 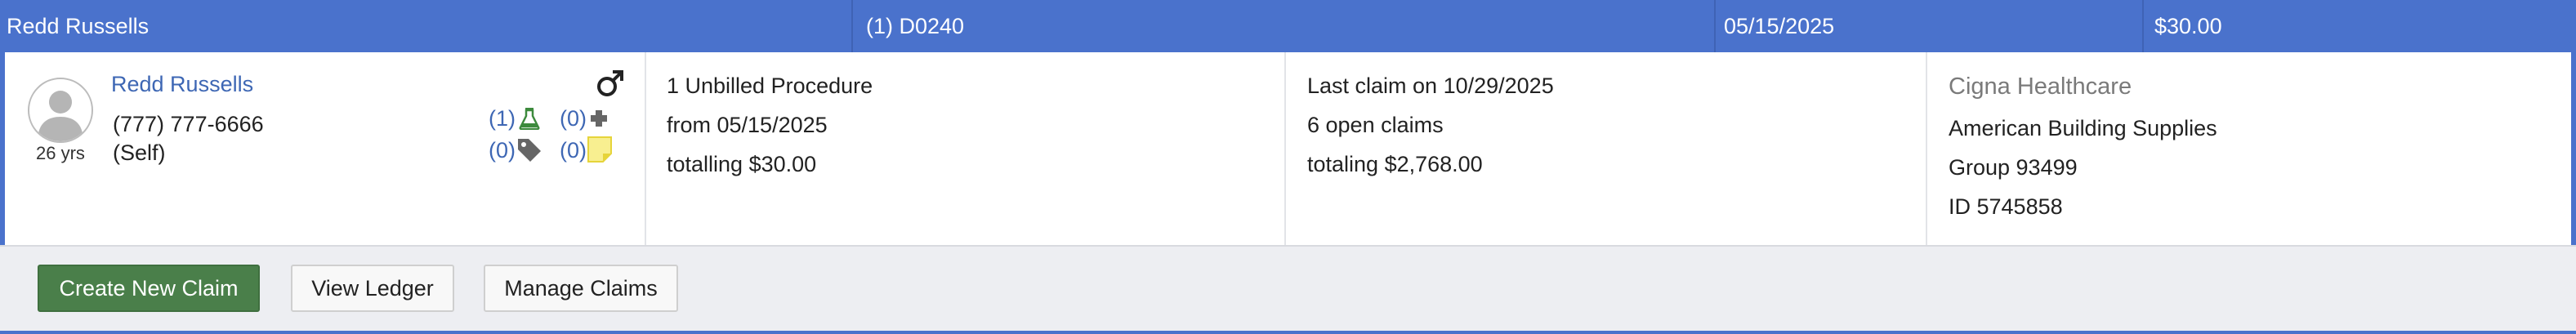 What do you see at coordinates (916, 26) in the screenshot?
I see `header-procedure: (1) D0240` at bounding box center [916, 26].